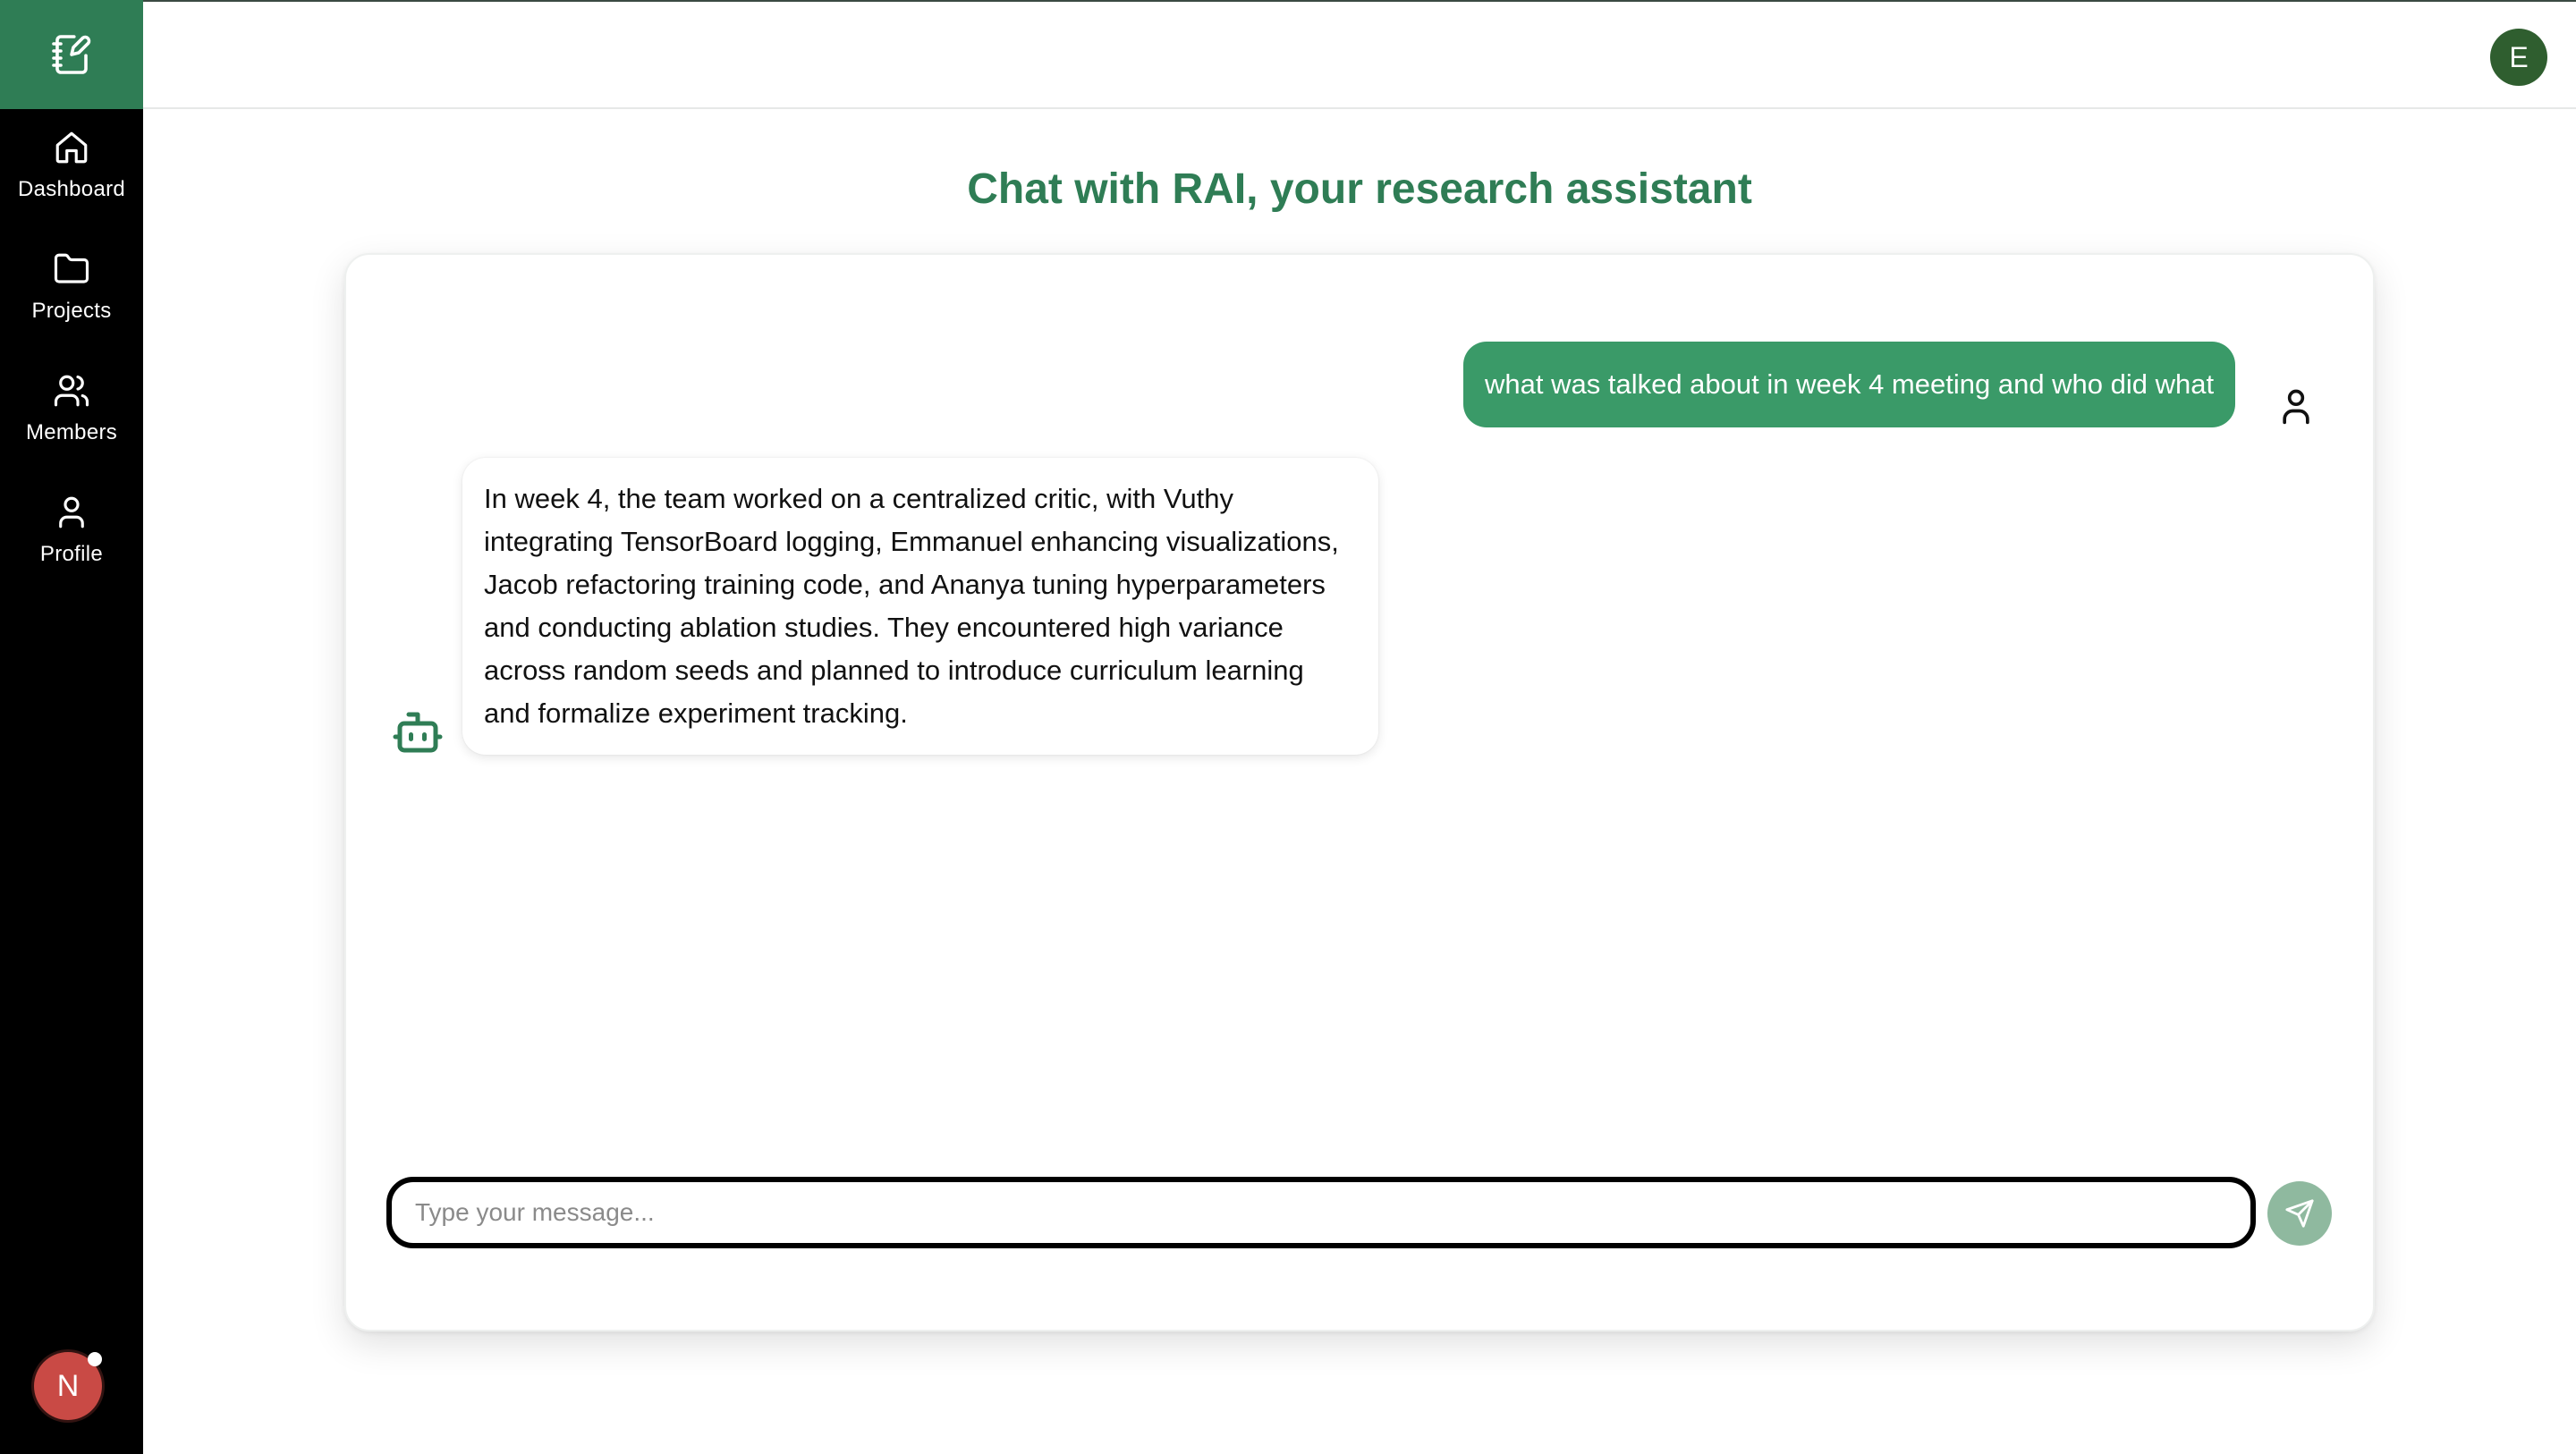  I want to click on bot-icon, so click(418, 732).